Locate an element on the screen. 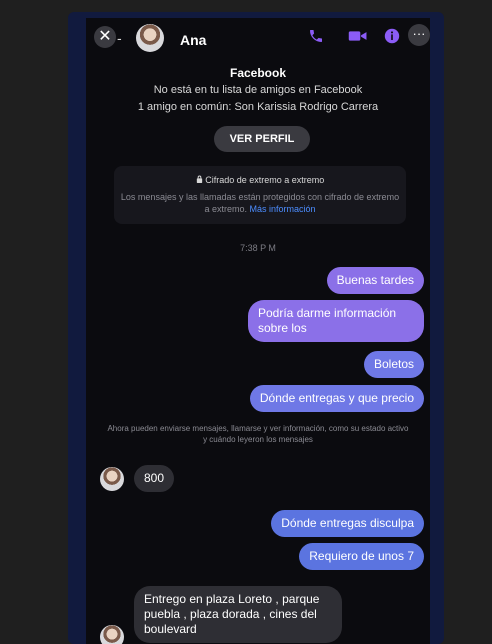  timestamp: 7:38 P M is located at coordinates (258, 248).